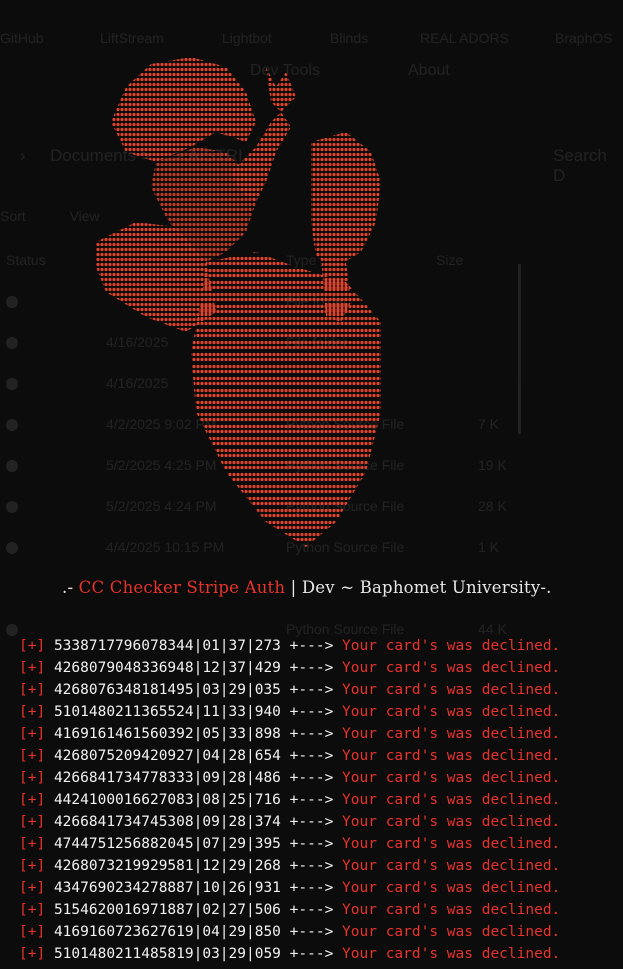 The height and width of the screenshot is (969, 623). What do you see at coordinates (167, 646) in the screenshot?
I see `card-value: 5338717796078344|01|37|273` at bounding box center [167, 646].